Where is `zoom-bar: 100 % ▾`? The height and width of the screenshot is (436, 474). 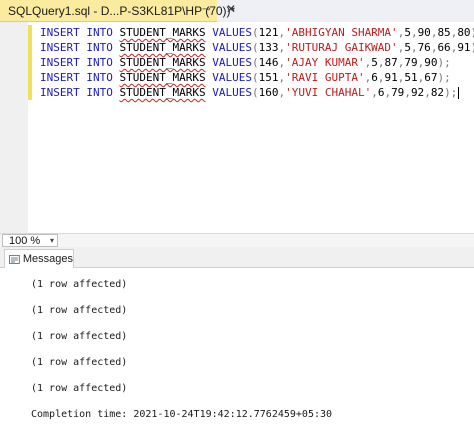 zoom-bar: 100 % ▾ is located at coordinates (237, 240).